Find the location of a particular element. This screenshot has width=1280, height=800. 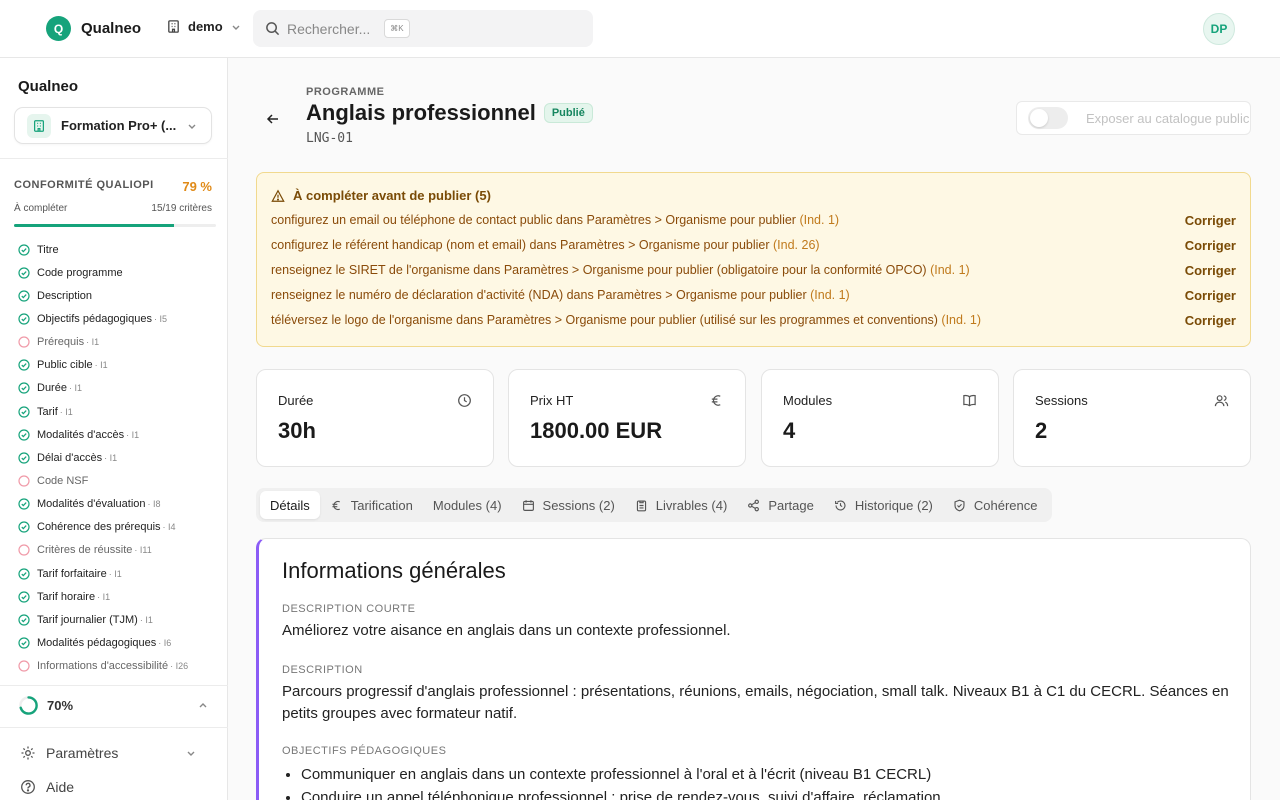

stat-card-modules: Modules 4 is located at coordinates (880, 418).